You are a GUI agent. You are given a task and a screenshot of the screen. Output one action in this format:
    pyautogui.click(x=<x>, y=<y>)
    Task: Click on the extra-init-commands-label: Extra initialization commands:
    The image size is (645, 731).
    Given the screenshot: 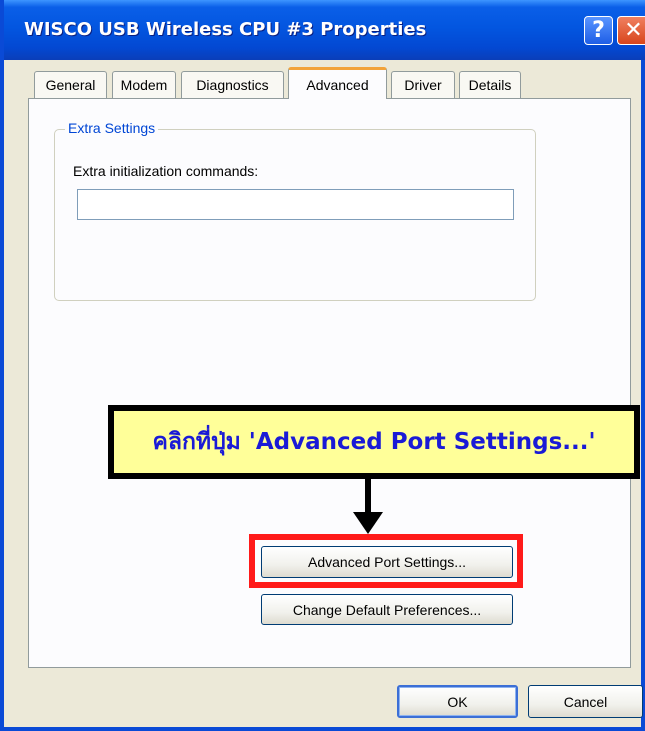 What is the action you would take?
    pyautogui.click(x=166, y=171)
    